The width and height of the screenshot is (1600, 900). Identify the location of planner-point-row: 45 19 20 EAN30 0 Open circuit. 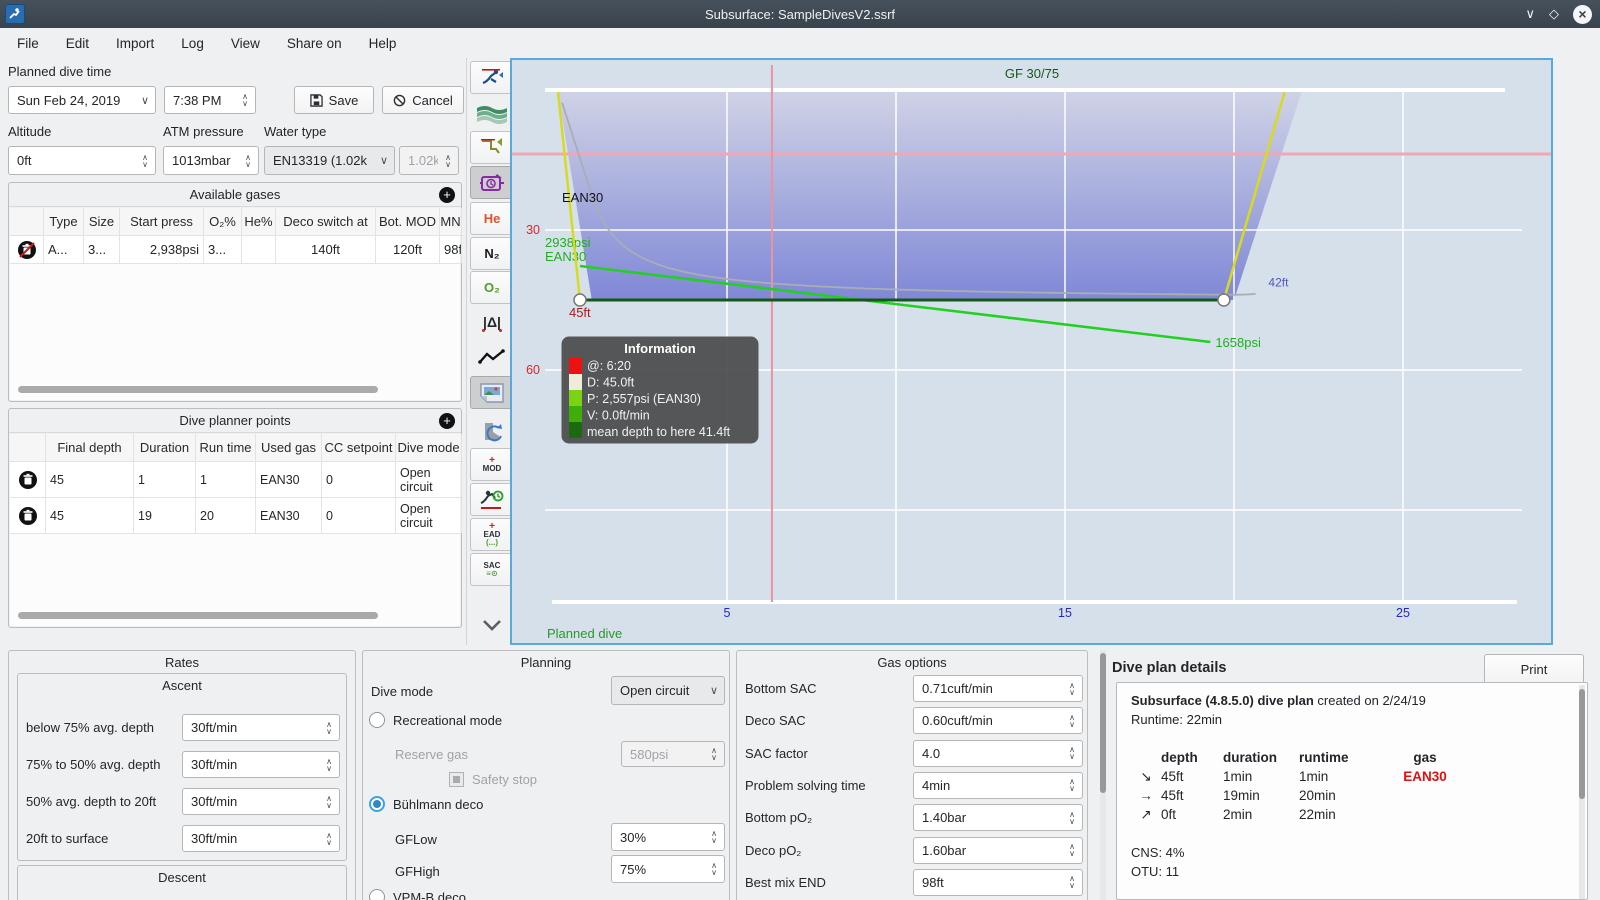
(236, 516).